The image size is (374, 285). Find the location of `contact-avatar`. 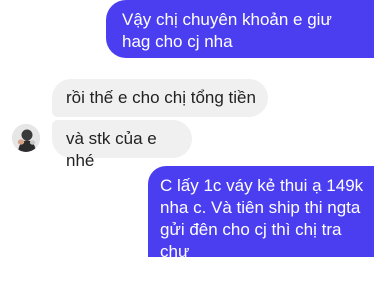

contact-avatar is located at coordinates (26, 138).